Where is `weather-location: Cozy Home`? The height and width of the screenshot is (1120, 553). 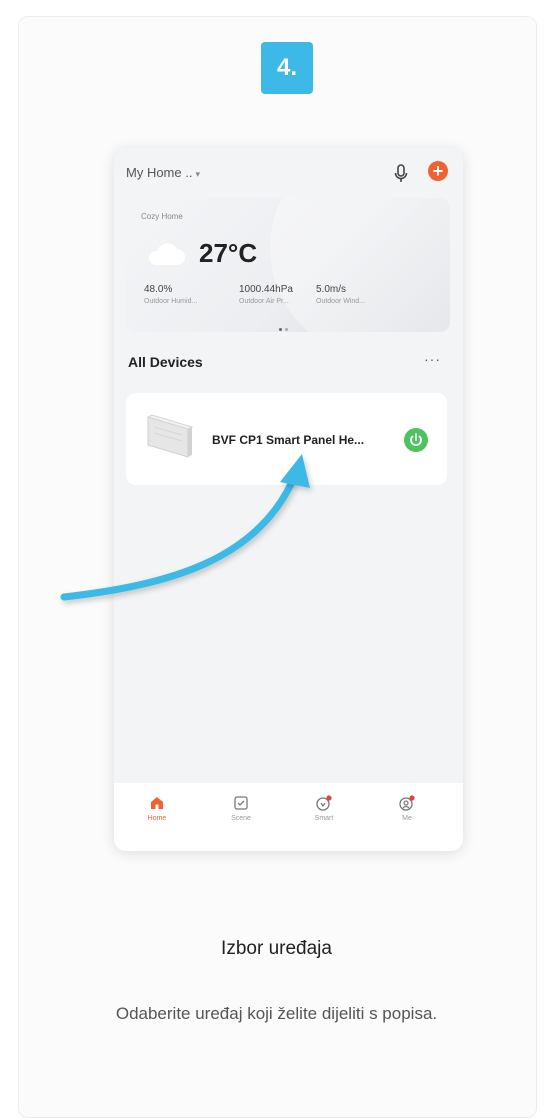 weather-location: Cozy Home is located at coordinates (162, 216).